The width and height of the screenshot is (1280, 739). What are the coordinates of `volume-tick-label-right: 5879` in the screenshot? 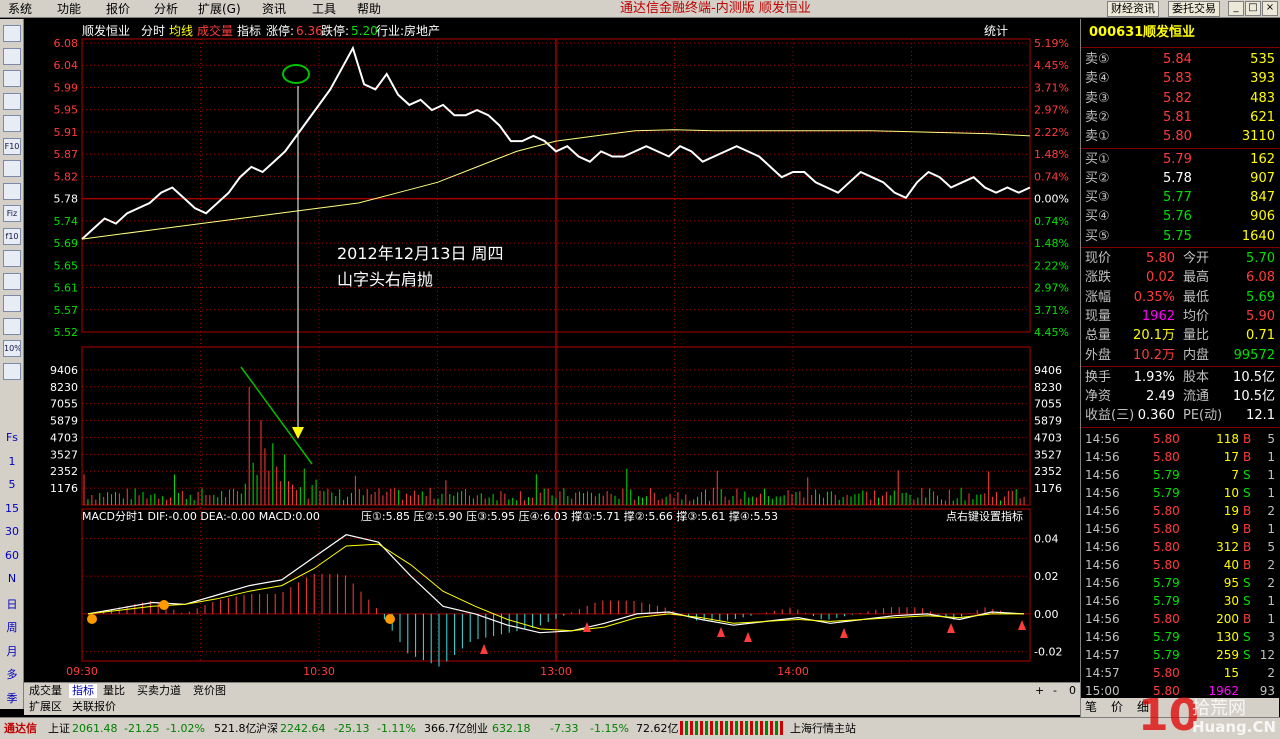 It's located at (1048, 421).